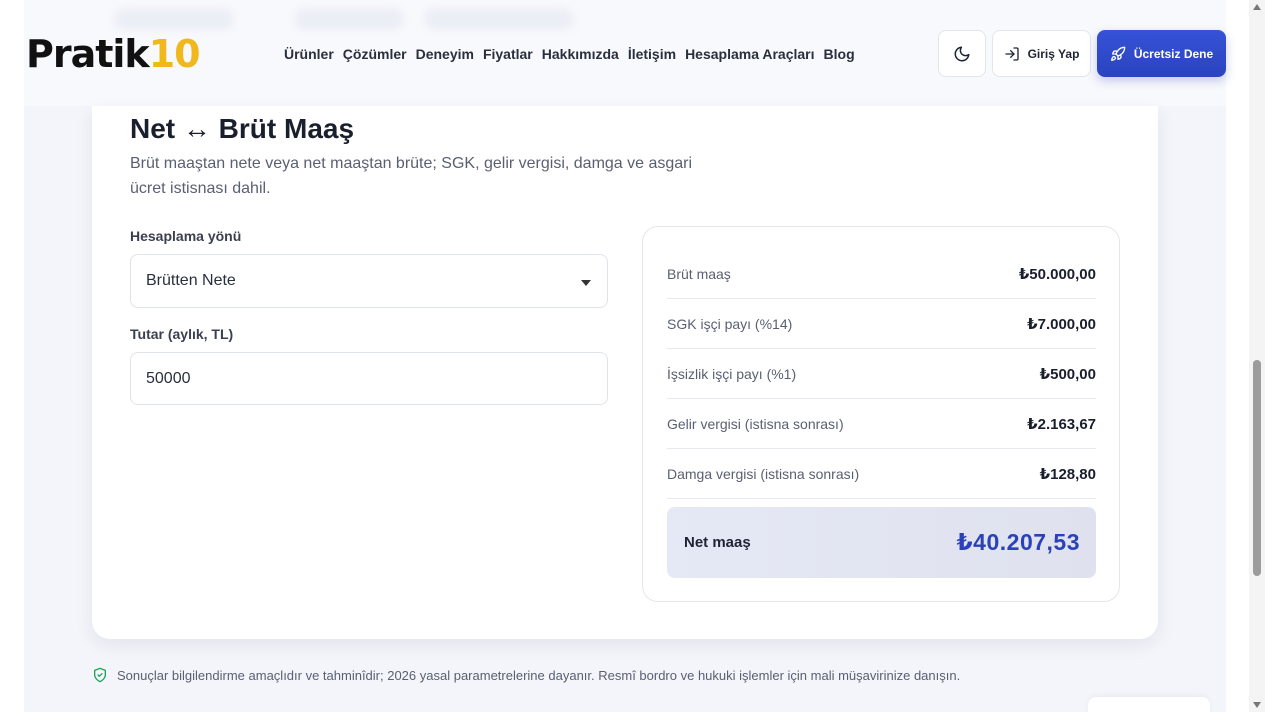 This screenshot has height=712, width=1265. I want to click on result-label: İşsizlik işçi payı (%1), so click(732, 373).